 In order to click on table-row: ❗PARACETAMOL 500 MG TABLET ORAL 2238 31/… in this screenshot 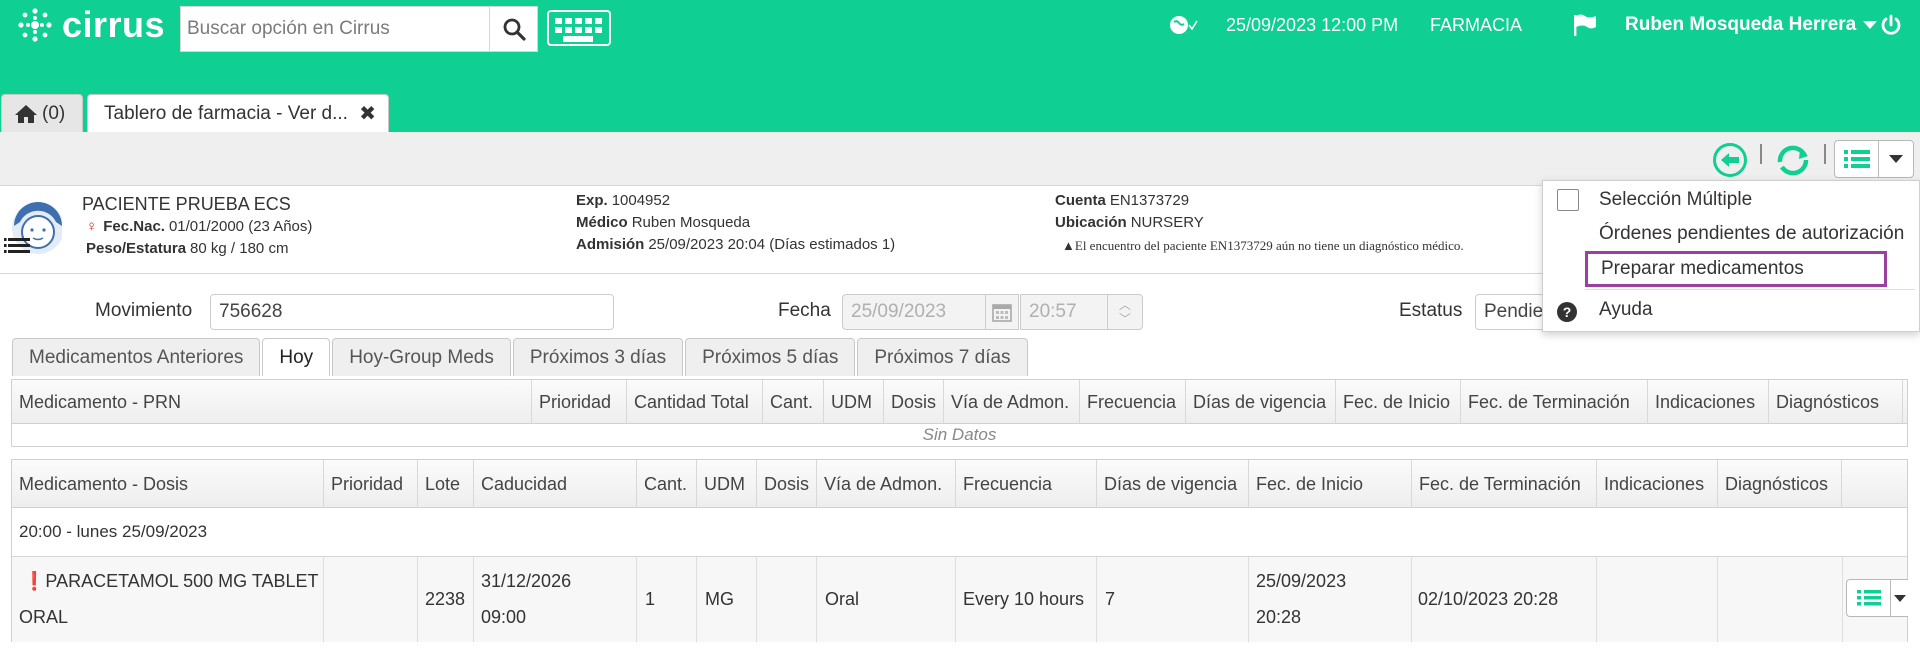, I will do `click(960, 599)`.